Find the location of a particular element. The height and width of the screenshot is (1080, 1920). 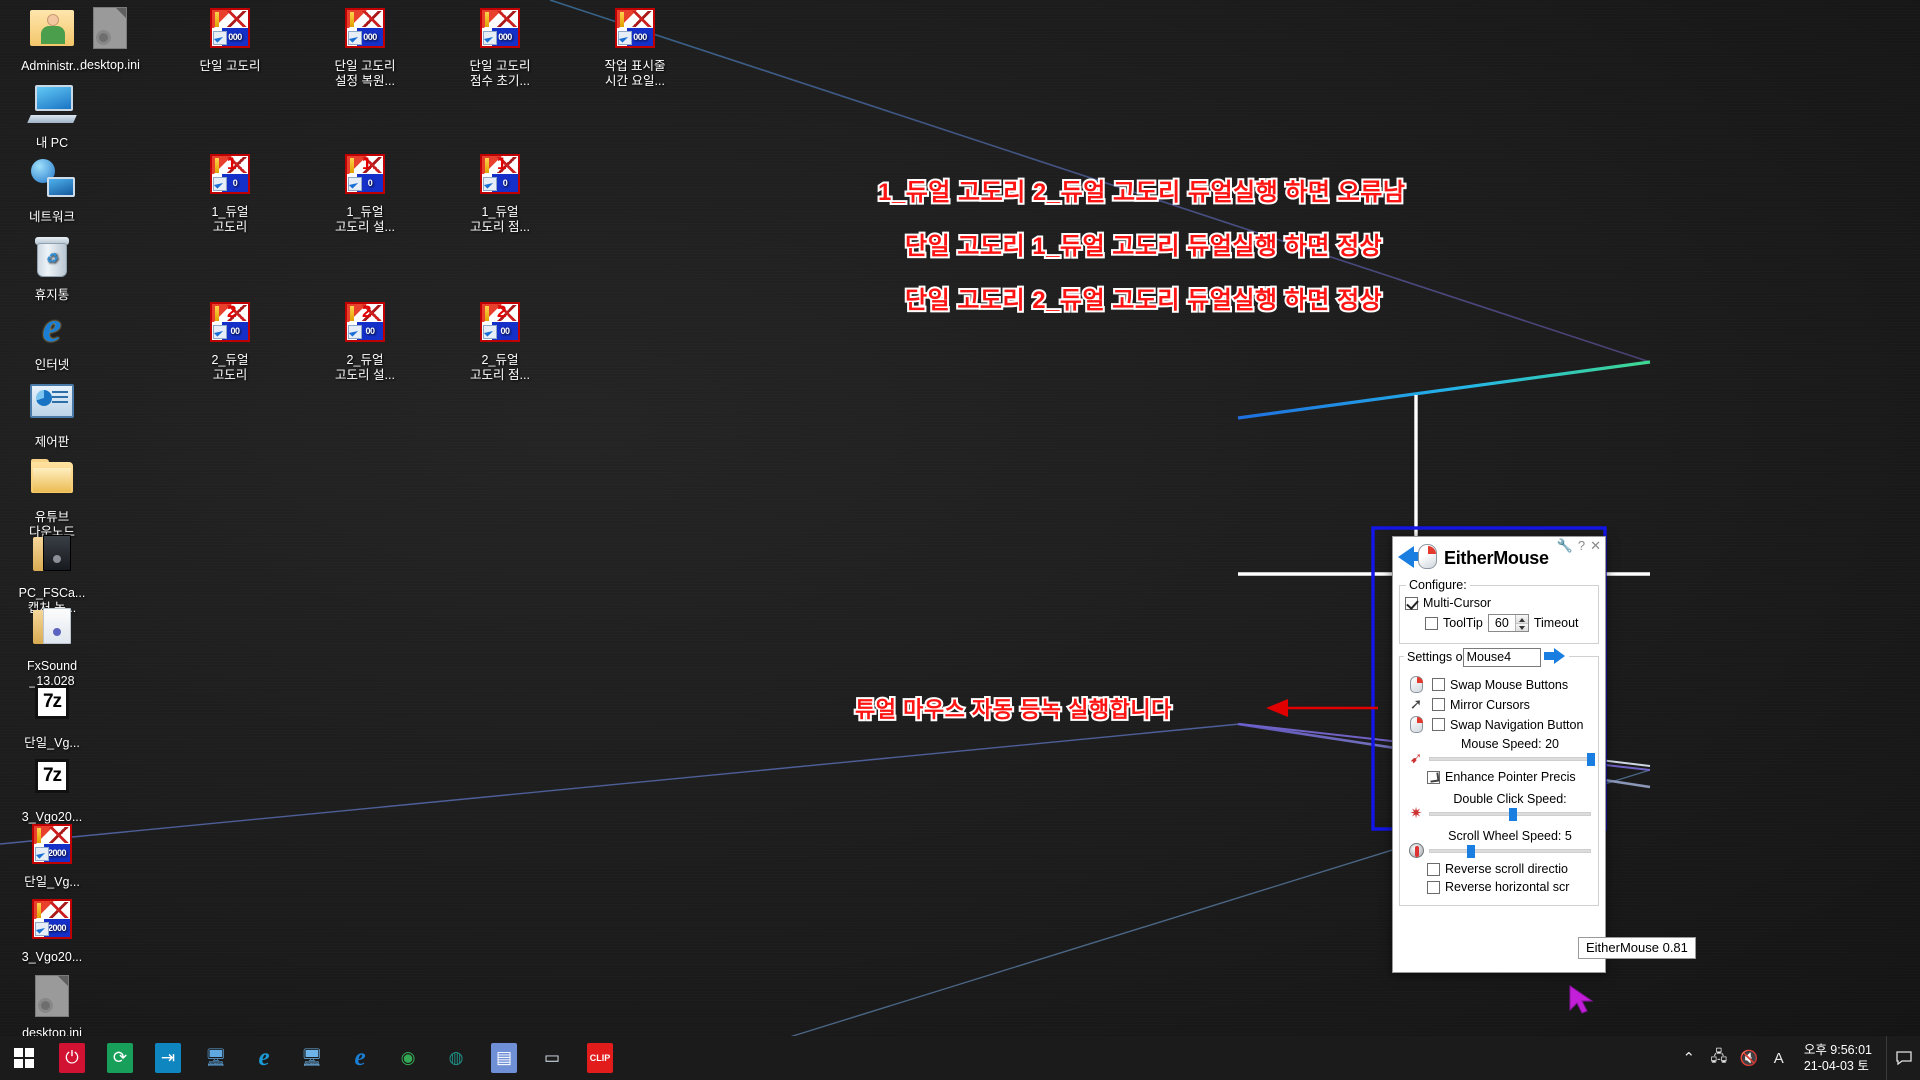

enhance-pointer-row: Enhance Pointer Precis is located at coordinates (1510, 777).